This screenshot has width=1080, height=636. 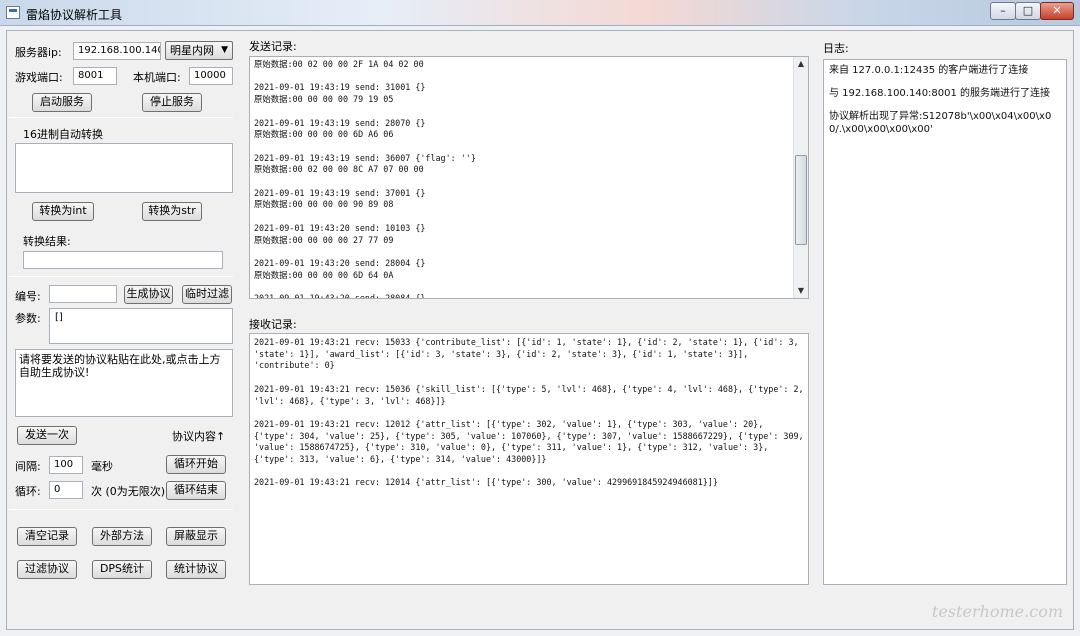 I want to click on send-record-line: 原始数据:00 00 00 00 6D A6 06, so click(x=324, y=134).